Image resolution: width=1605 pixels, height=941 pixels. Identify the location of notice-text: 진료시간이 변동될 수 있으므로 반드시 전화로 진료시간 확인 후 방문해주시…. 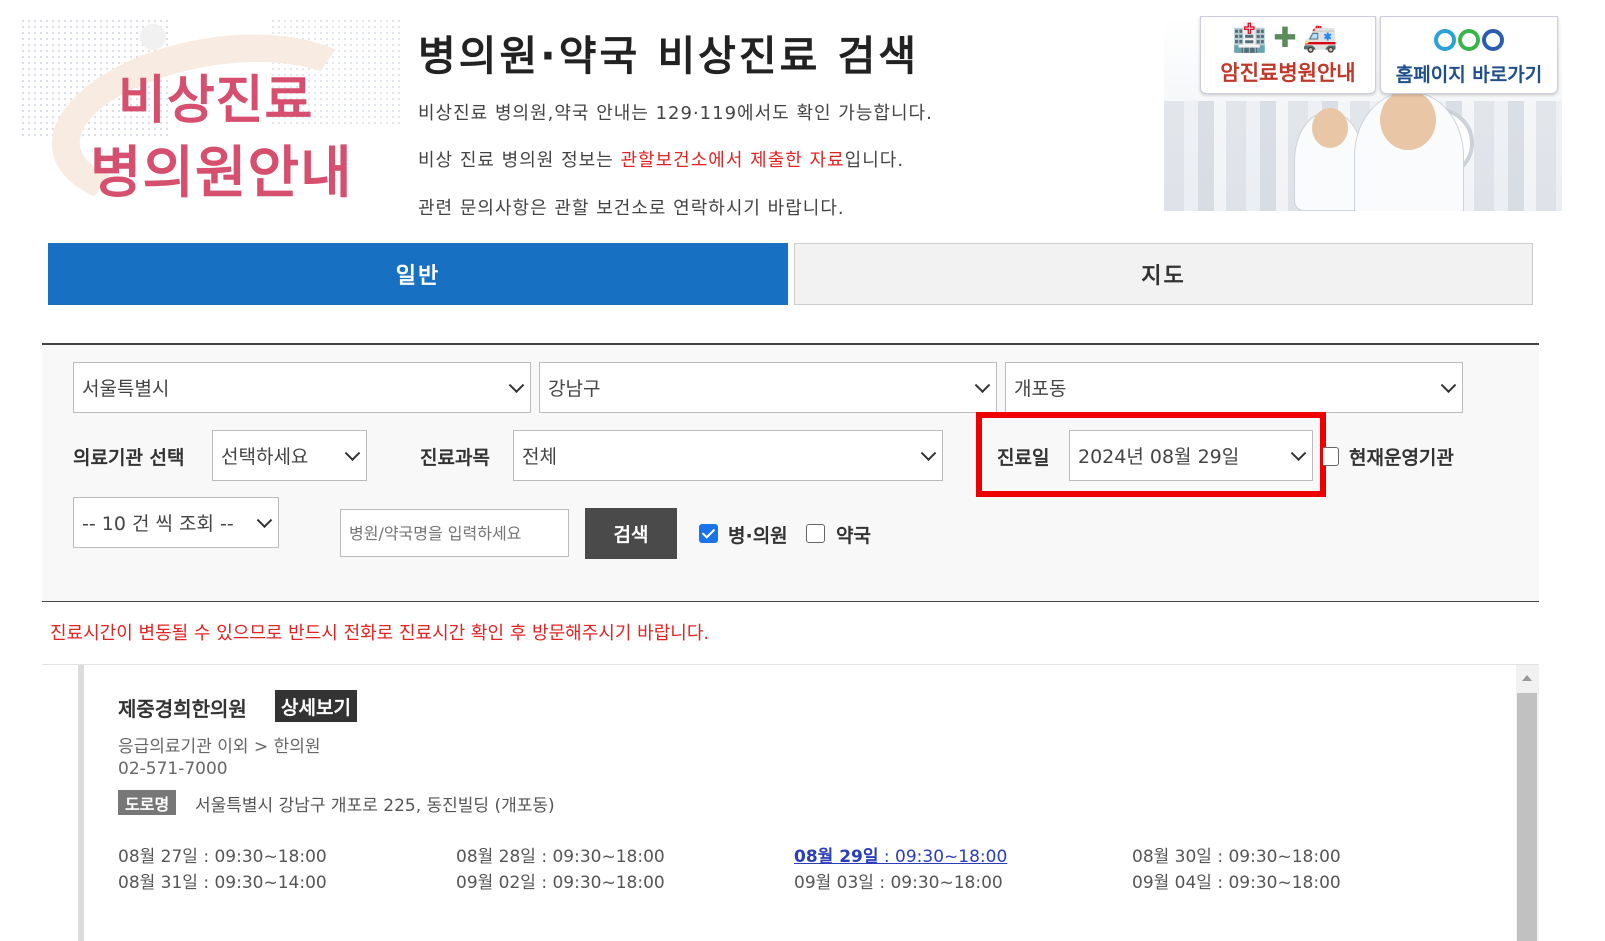
(380, 633).